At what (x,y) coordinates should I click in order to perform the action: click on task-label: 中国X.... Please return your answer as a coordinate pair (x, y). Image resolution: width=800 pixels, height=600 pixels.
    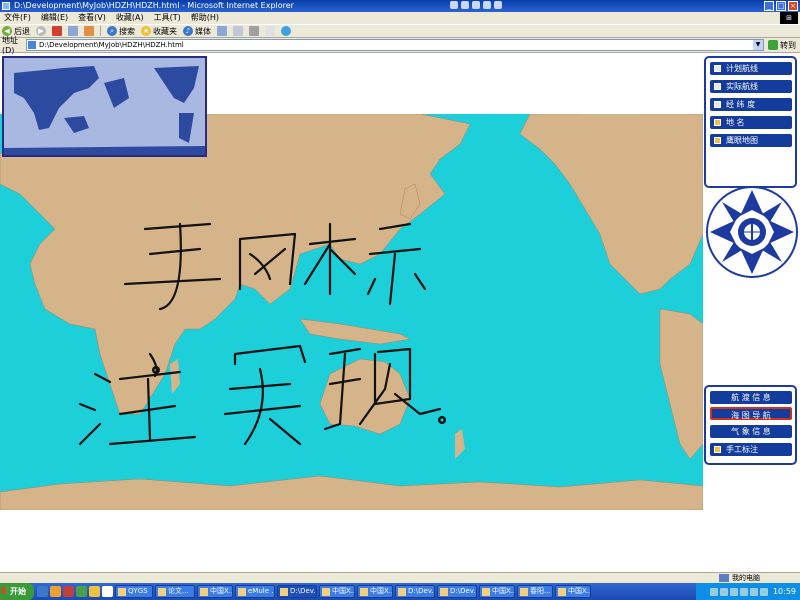
    Looking at the image, I should click on (343, 591).